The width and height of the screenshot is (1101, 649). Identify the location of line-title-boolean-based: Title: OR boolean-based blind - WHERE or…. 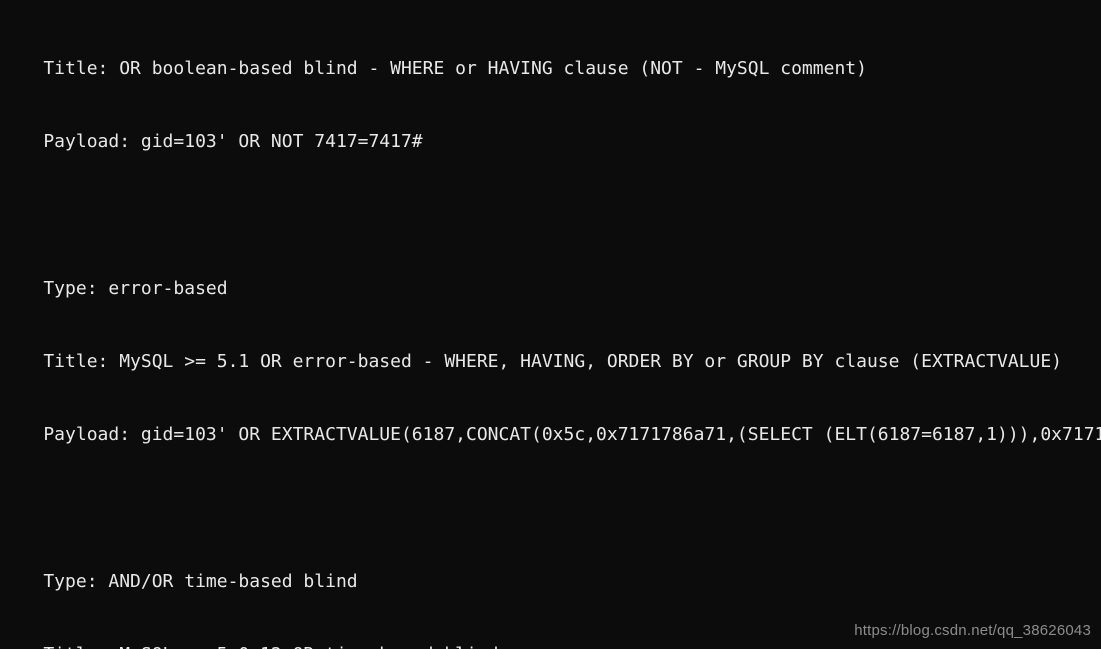
(433, 69).